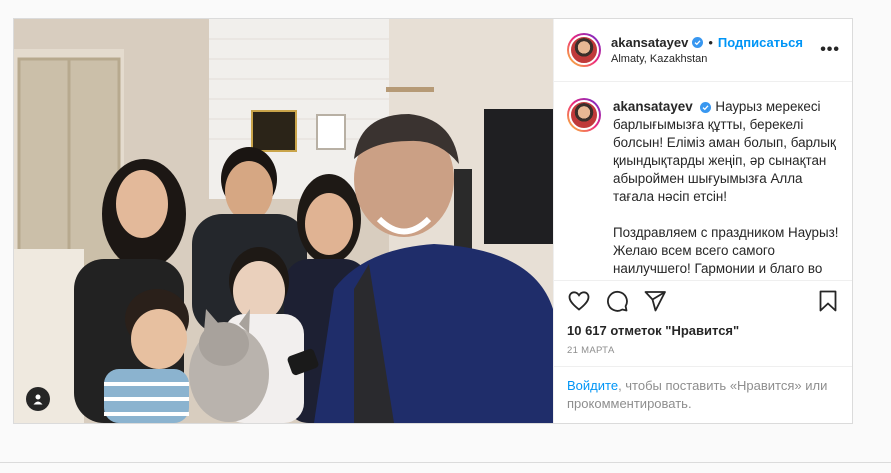 The height and width of the screenshot is (473, 891). I want to click on comment-icon, so click(617, 301).